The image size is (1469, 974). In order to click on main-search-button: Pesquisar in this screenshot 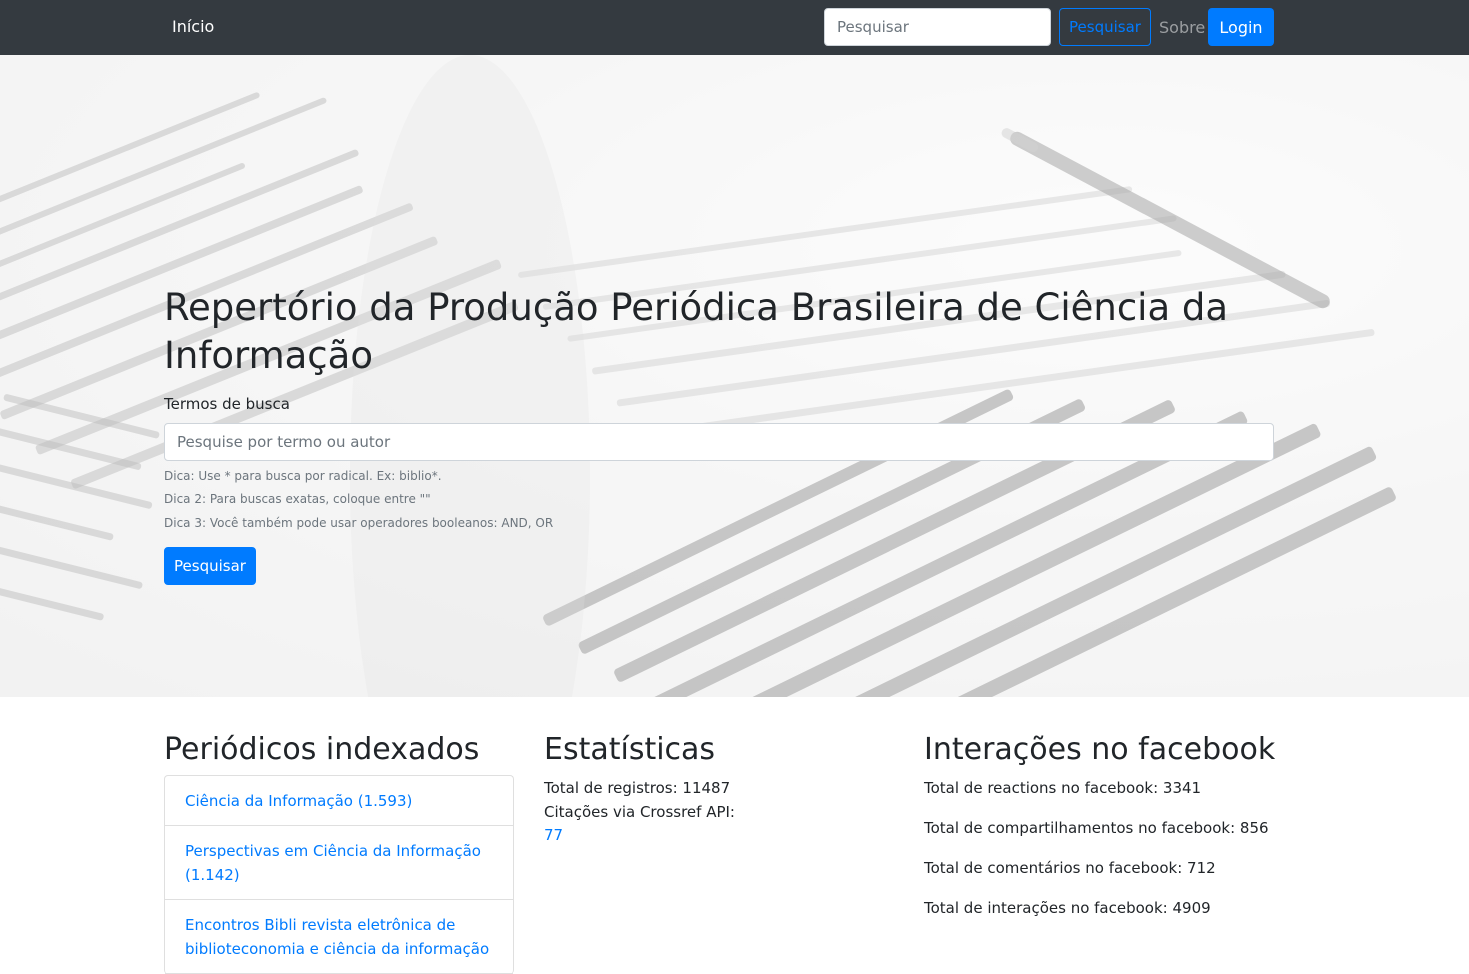, I will do `click(210, 566)`.